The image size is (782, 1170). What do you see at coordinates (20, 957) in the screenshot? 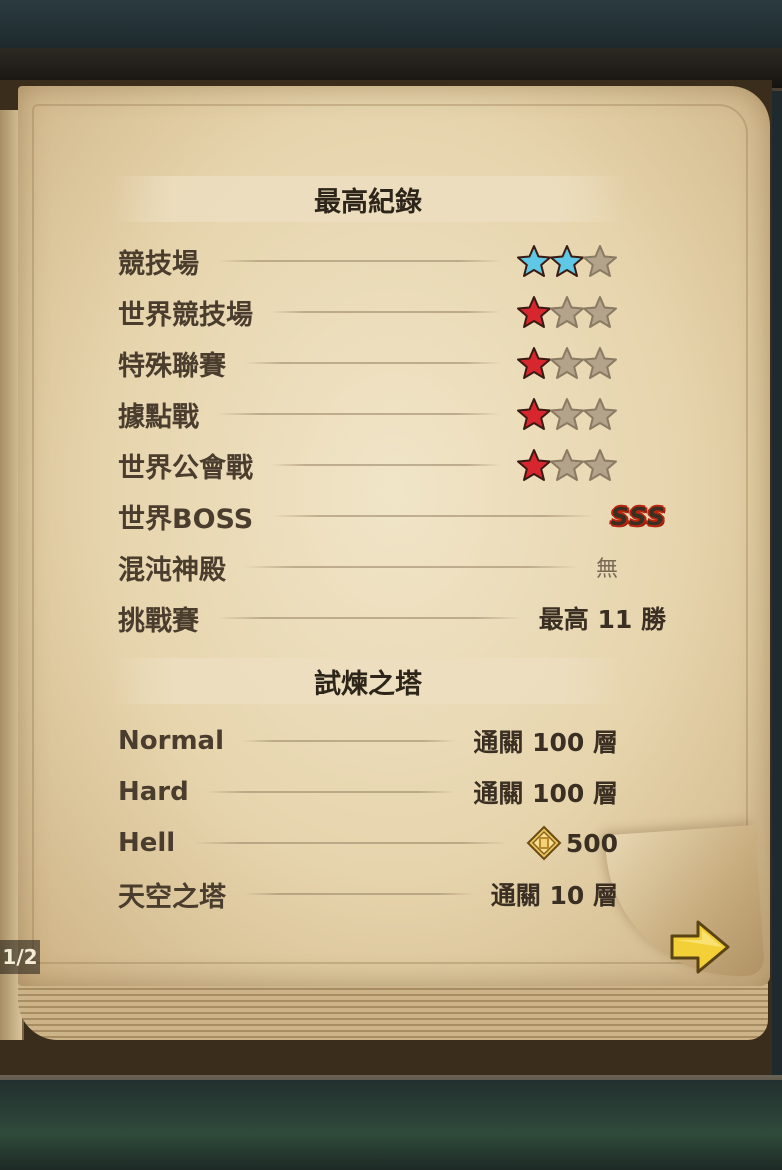
I see `page-indicator: 1/2` at bounding box center [20, 957].